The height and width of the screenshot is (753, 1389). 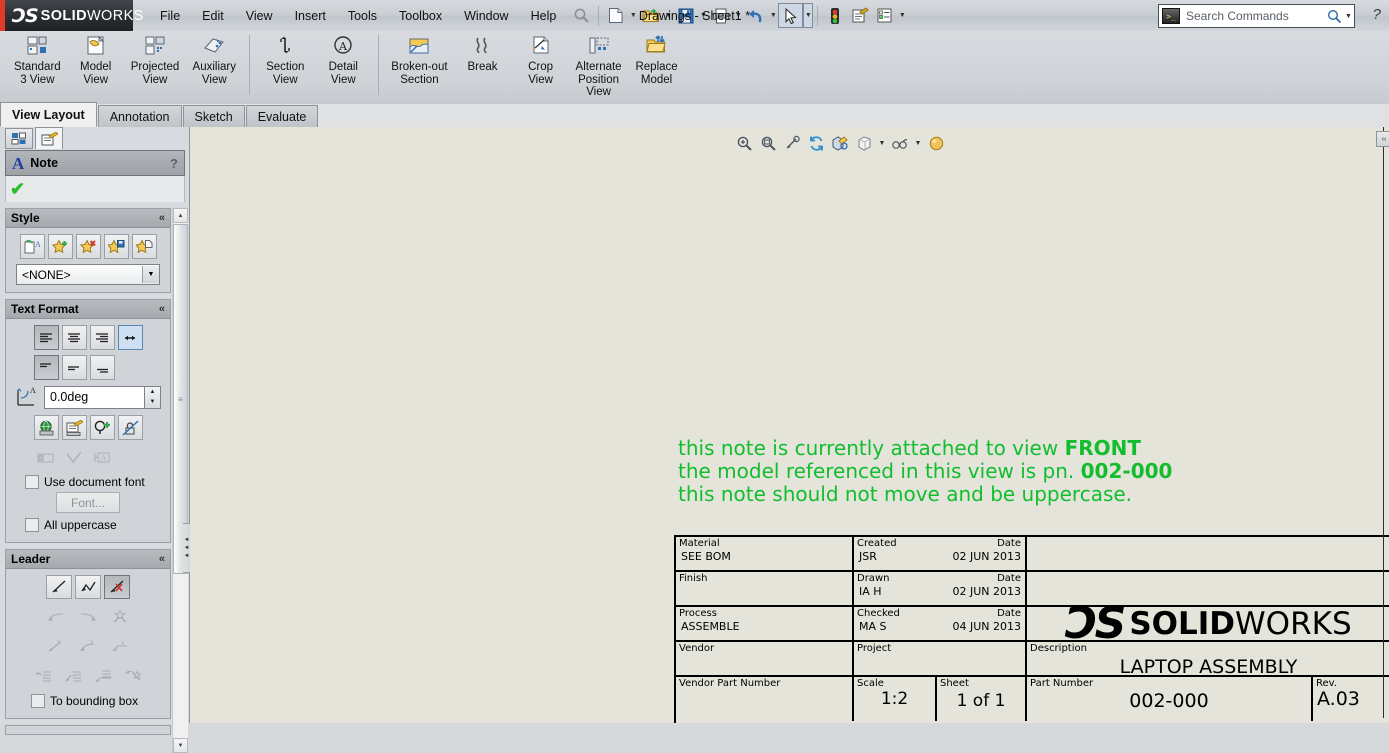 What do you see at coordinates (150, 274) in the screenshot?
I see `chevron-down-icon: ▼` at bounding box center [150, 274].